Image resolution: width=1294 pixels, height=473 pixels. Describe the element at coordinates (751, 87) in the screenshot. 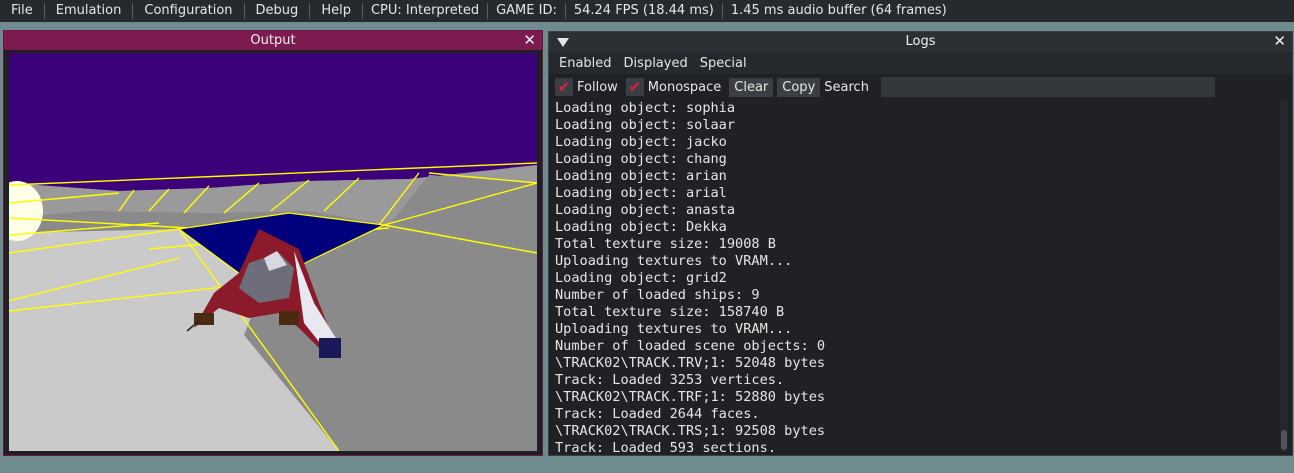

I see `clear-button: Clear` at that location.